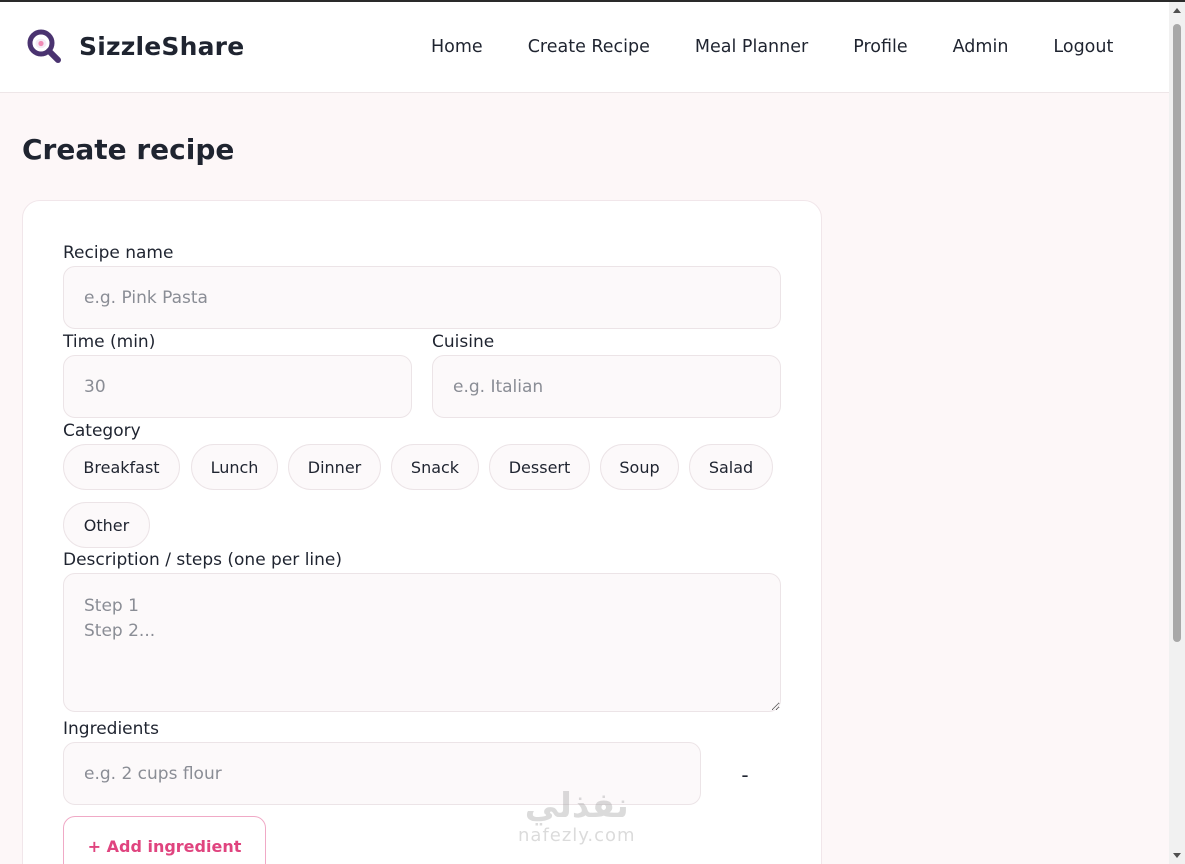  Describe the element at coordinates (1083, 47) in the screenshot. I see `nav-logout: Logout` at that location.